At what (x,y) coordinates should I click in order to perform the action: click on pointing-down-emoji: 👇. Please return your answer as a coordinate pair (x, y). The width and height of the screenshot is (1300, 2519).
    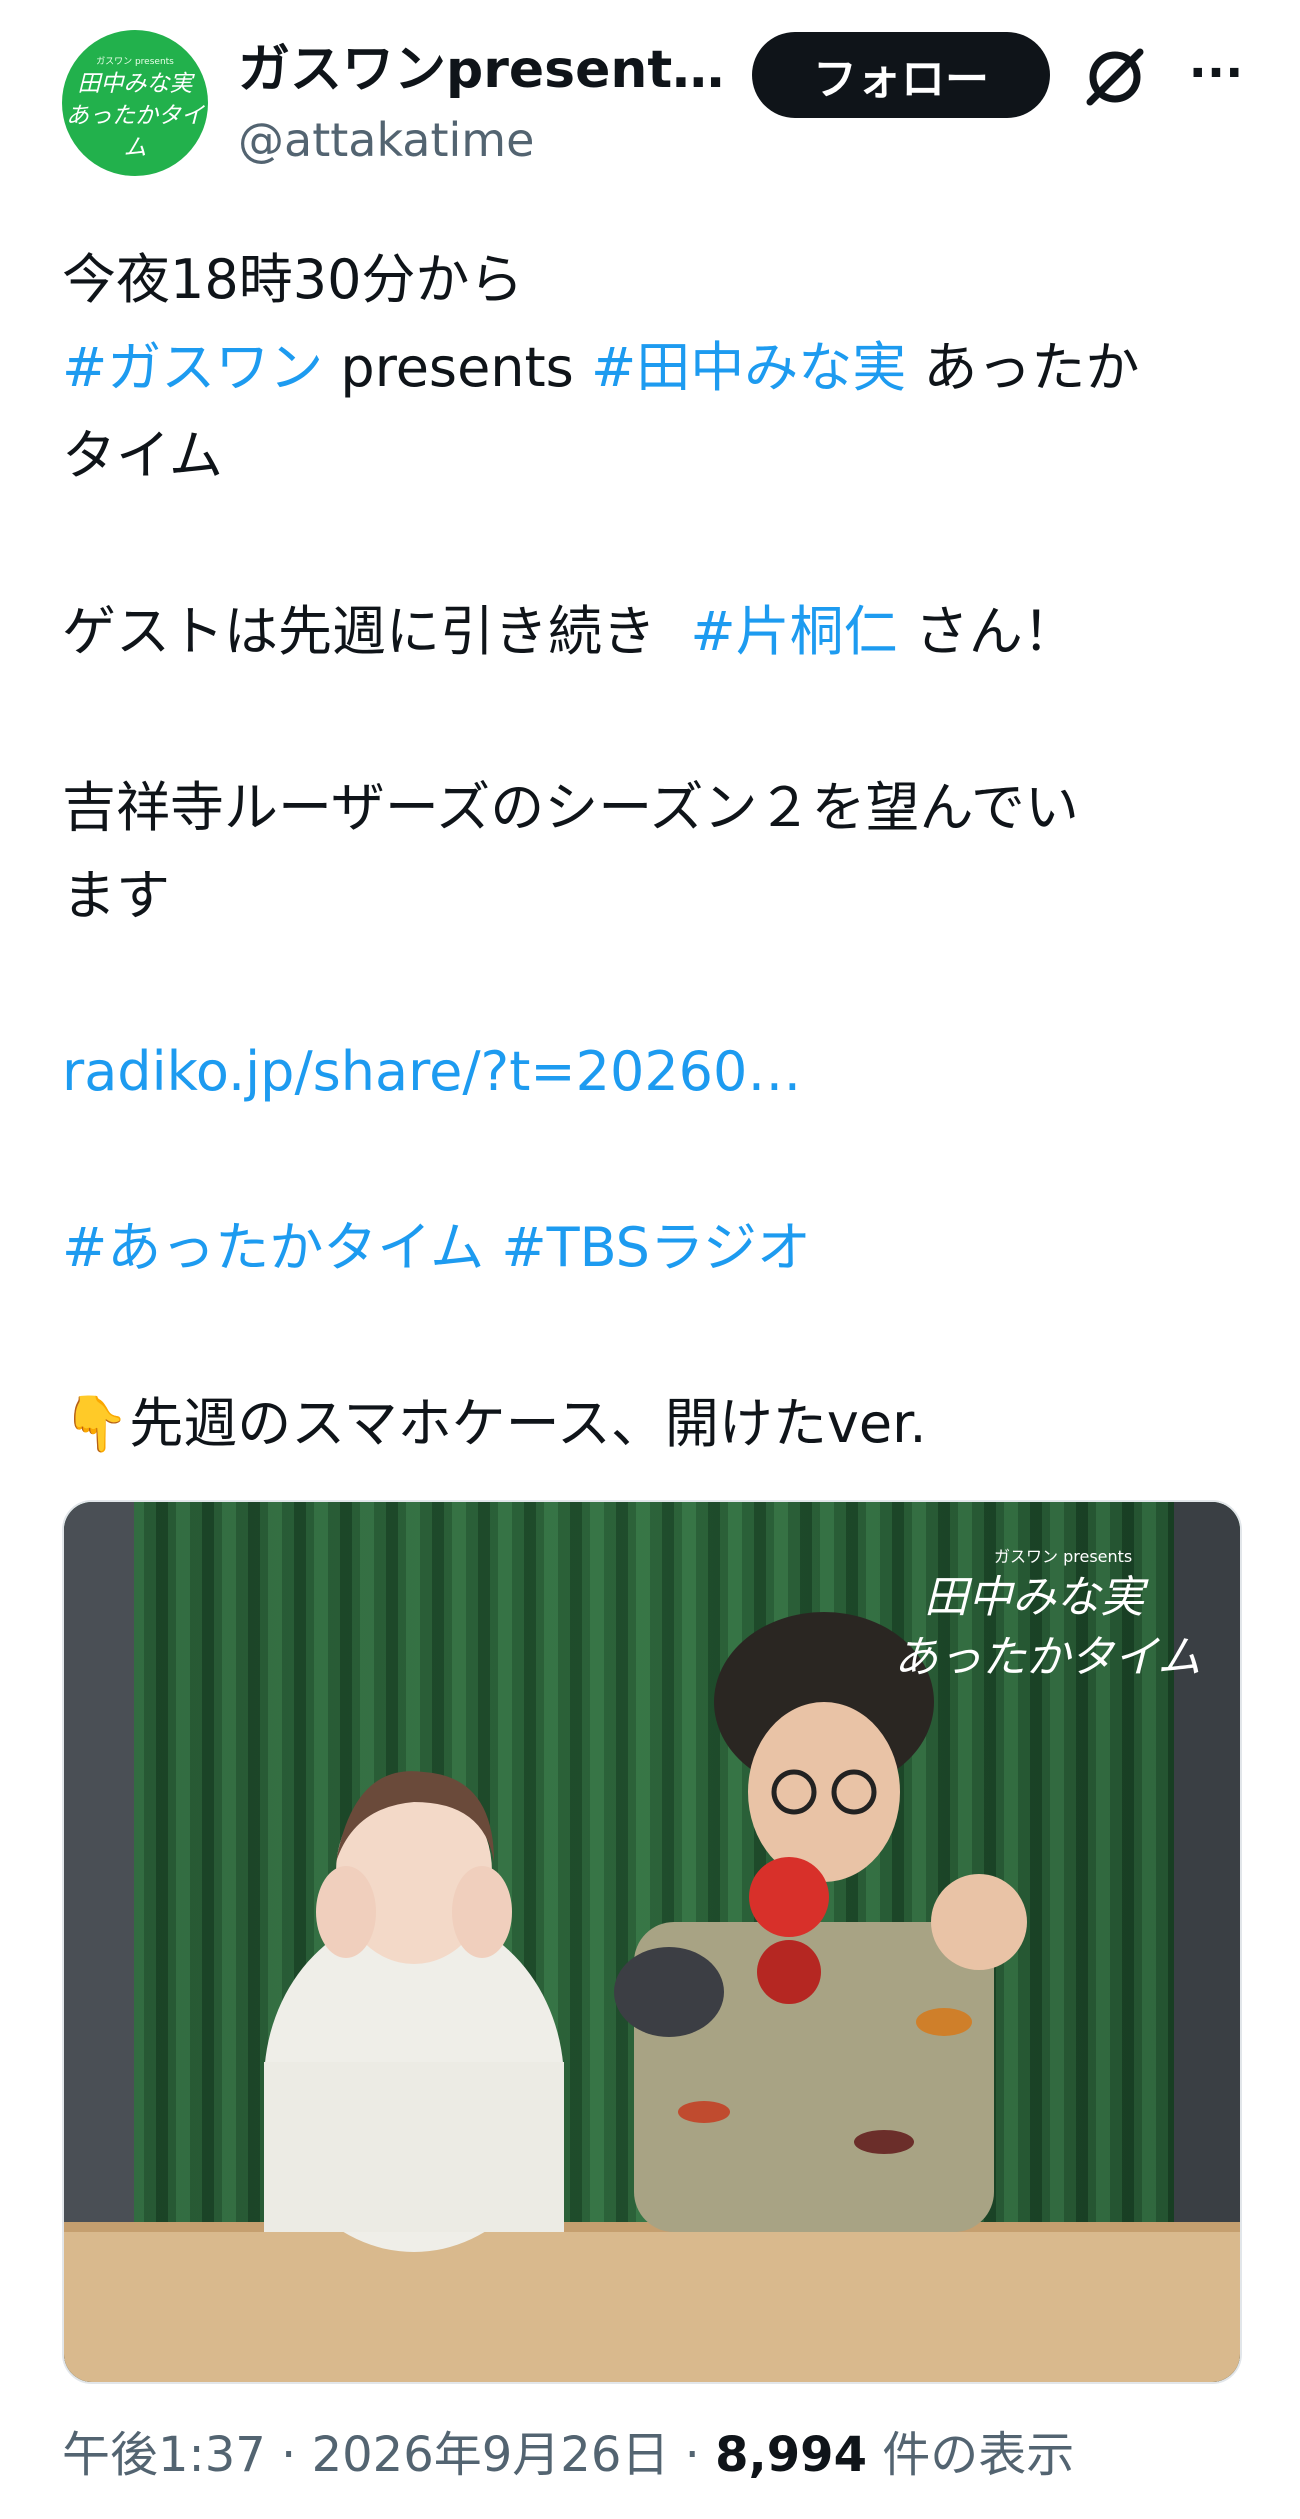
    Looking at the image, I should click on (96, 1423).